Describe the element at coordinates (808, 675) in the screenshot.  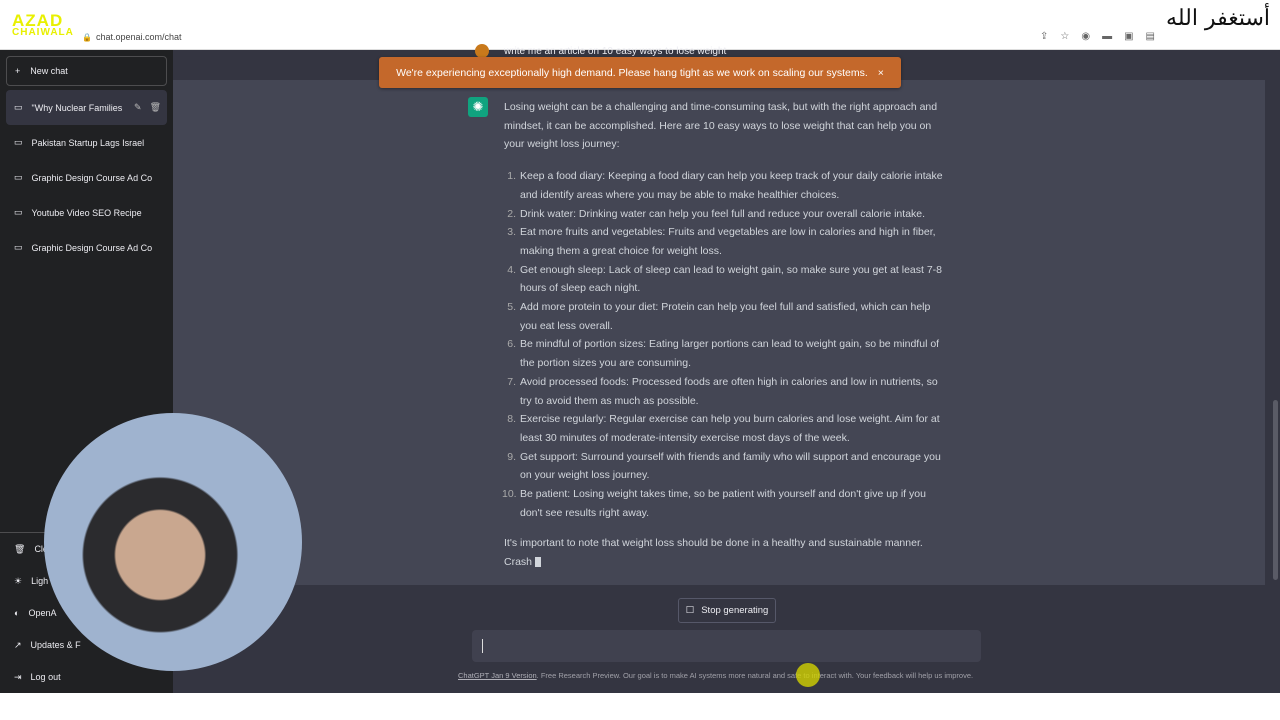
I see `mouse-cursor-highlight` at that location.